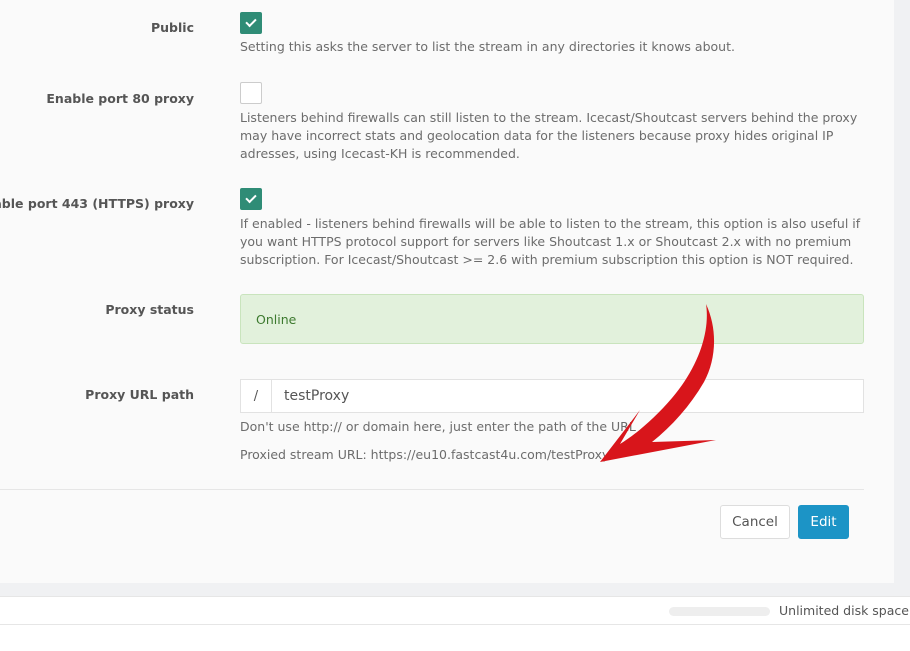  What do you see at coordinates (823, 522) in the screenshot?
I see `edit-button: Edit` at bounding box center [823, 522].